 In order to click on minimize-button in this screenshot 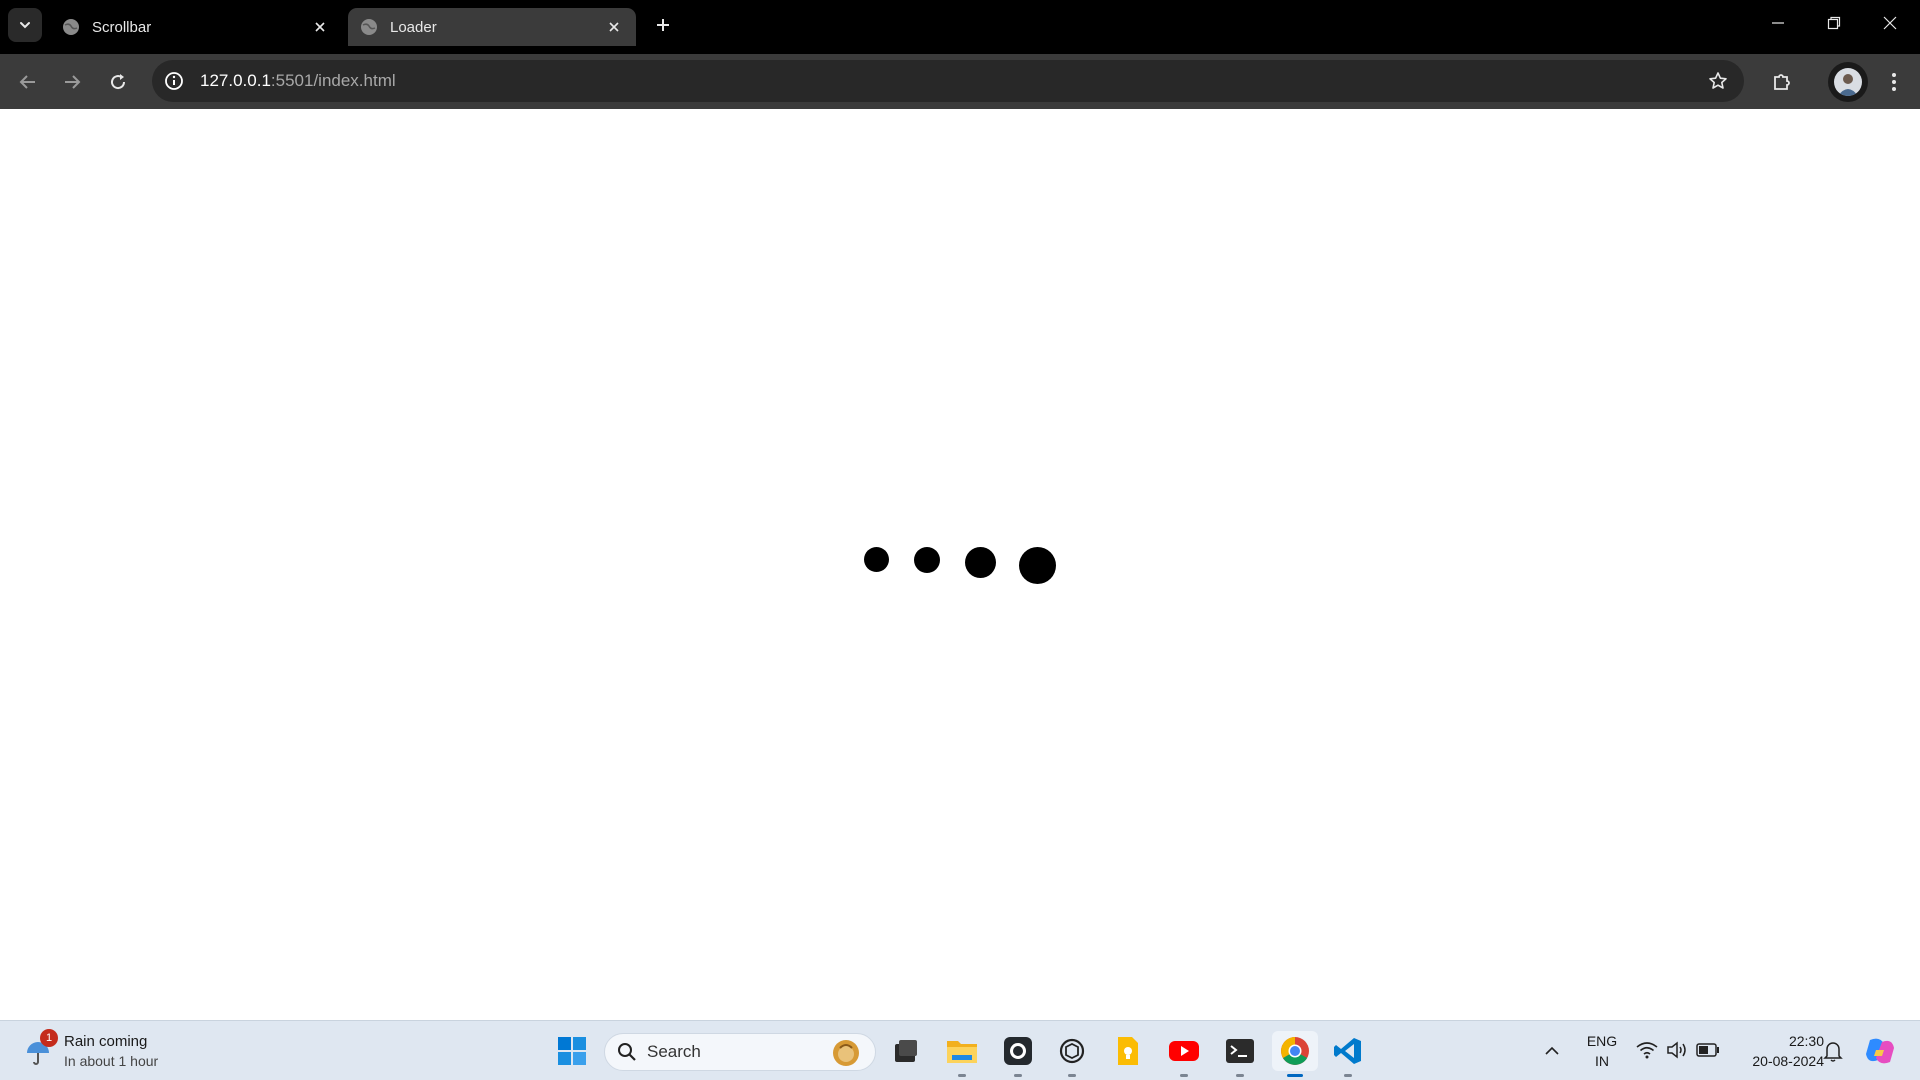, I will do `click(1778, 23)`.